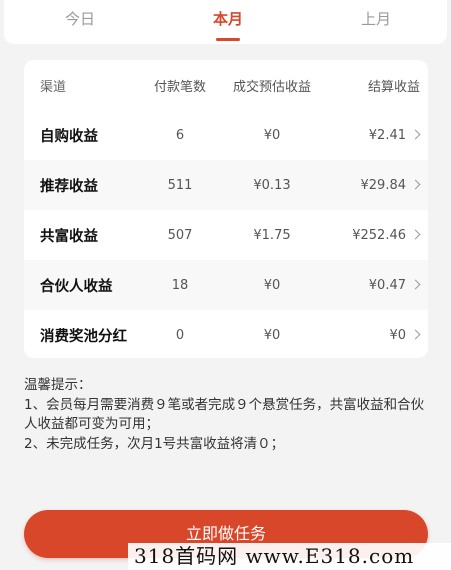  I want to click on header-settled-earnings: 结算收益, so click(393, 87).